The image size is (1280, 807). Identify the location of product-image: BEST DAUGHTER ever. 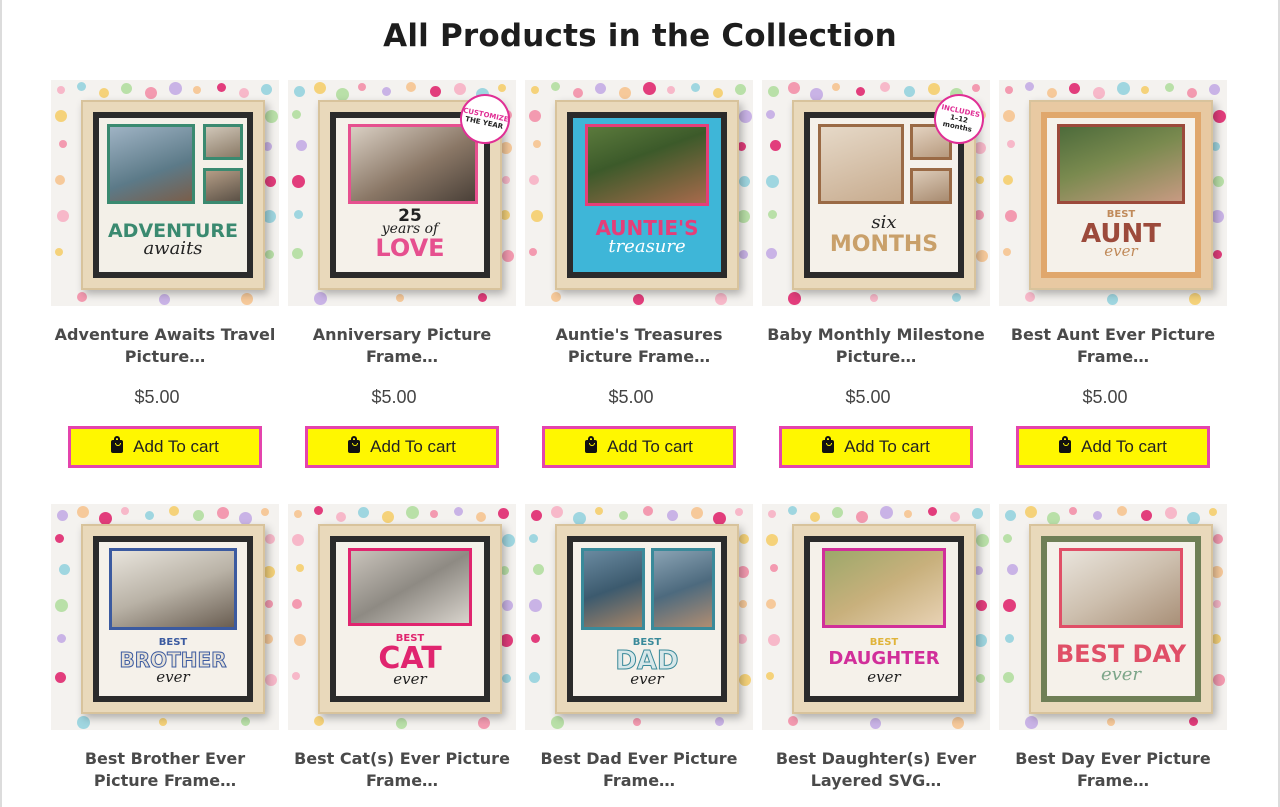
(876, 617).